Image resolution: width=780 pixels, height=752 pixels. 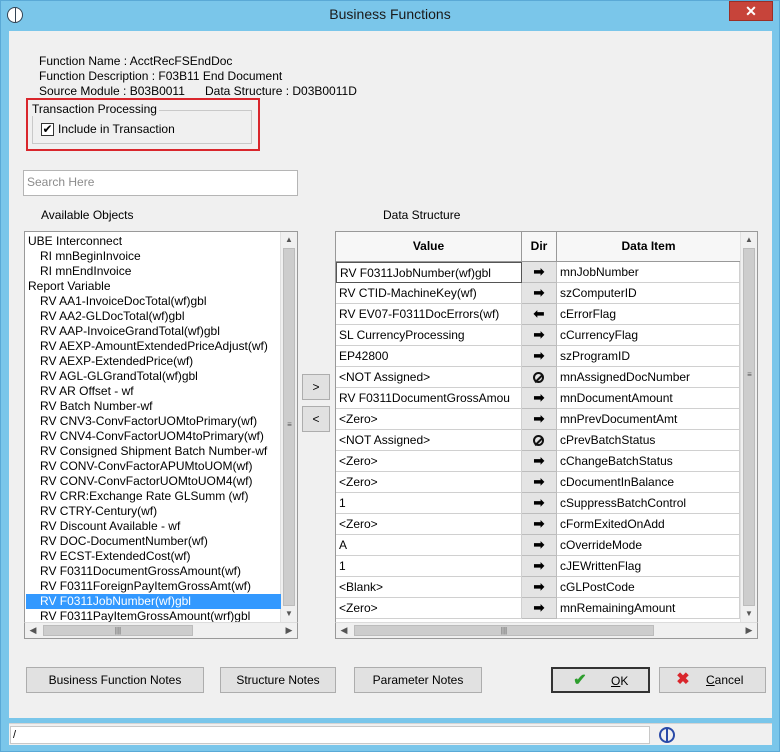 I want to click on data-structure-row: EP42800 ➡ szProgramID, so click(x=538, y=356).